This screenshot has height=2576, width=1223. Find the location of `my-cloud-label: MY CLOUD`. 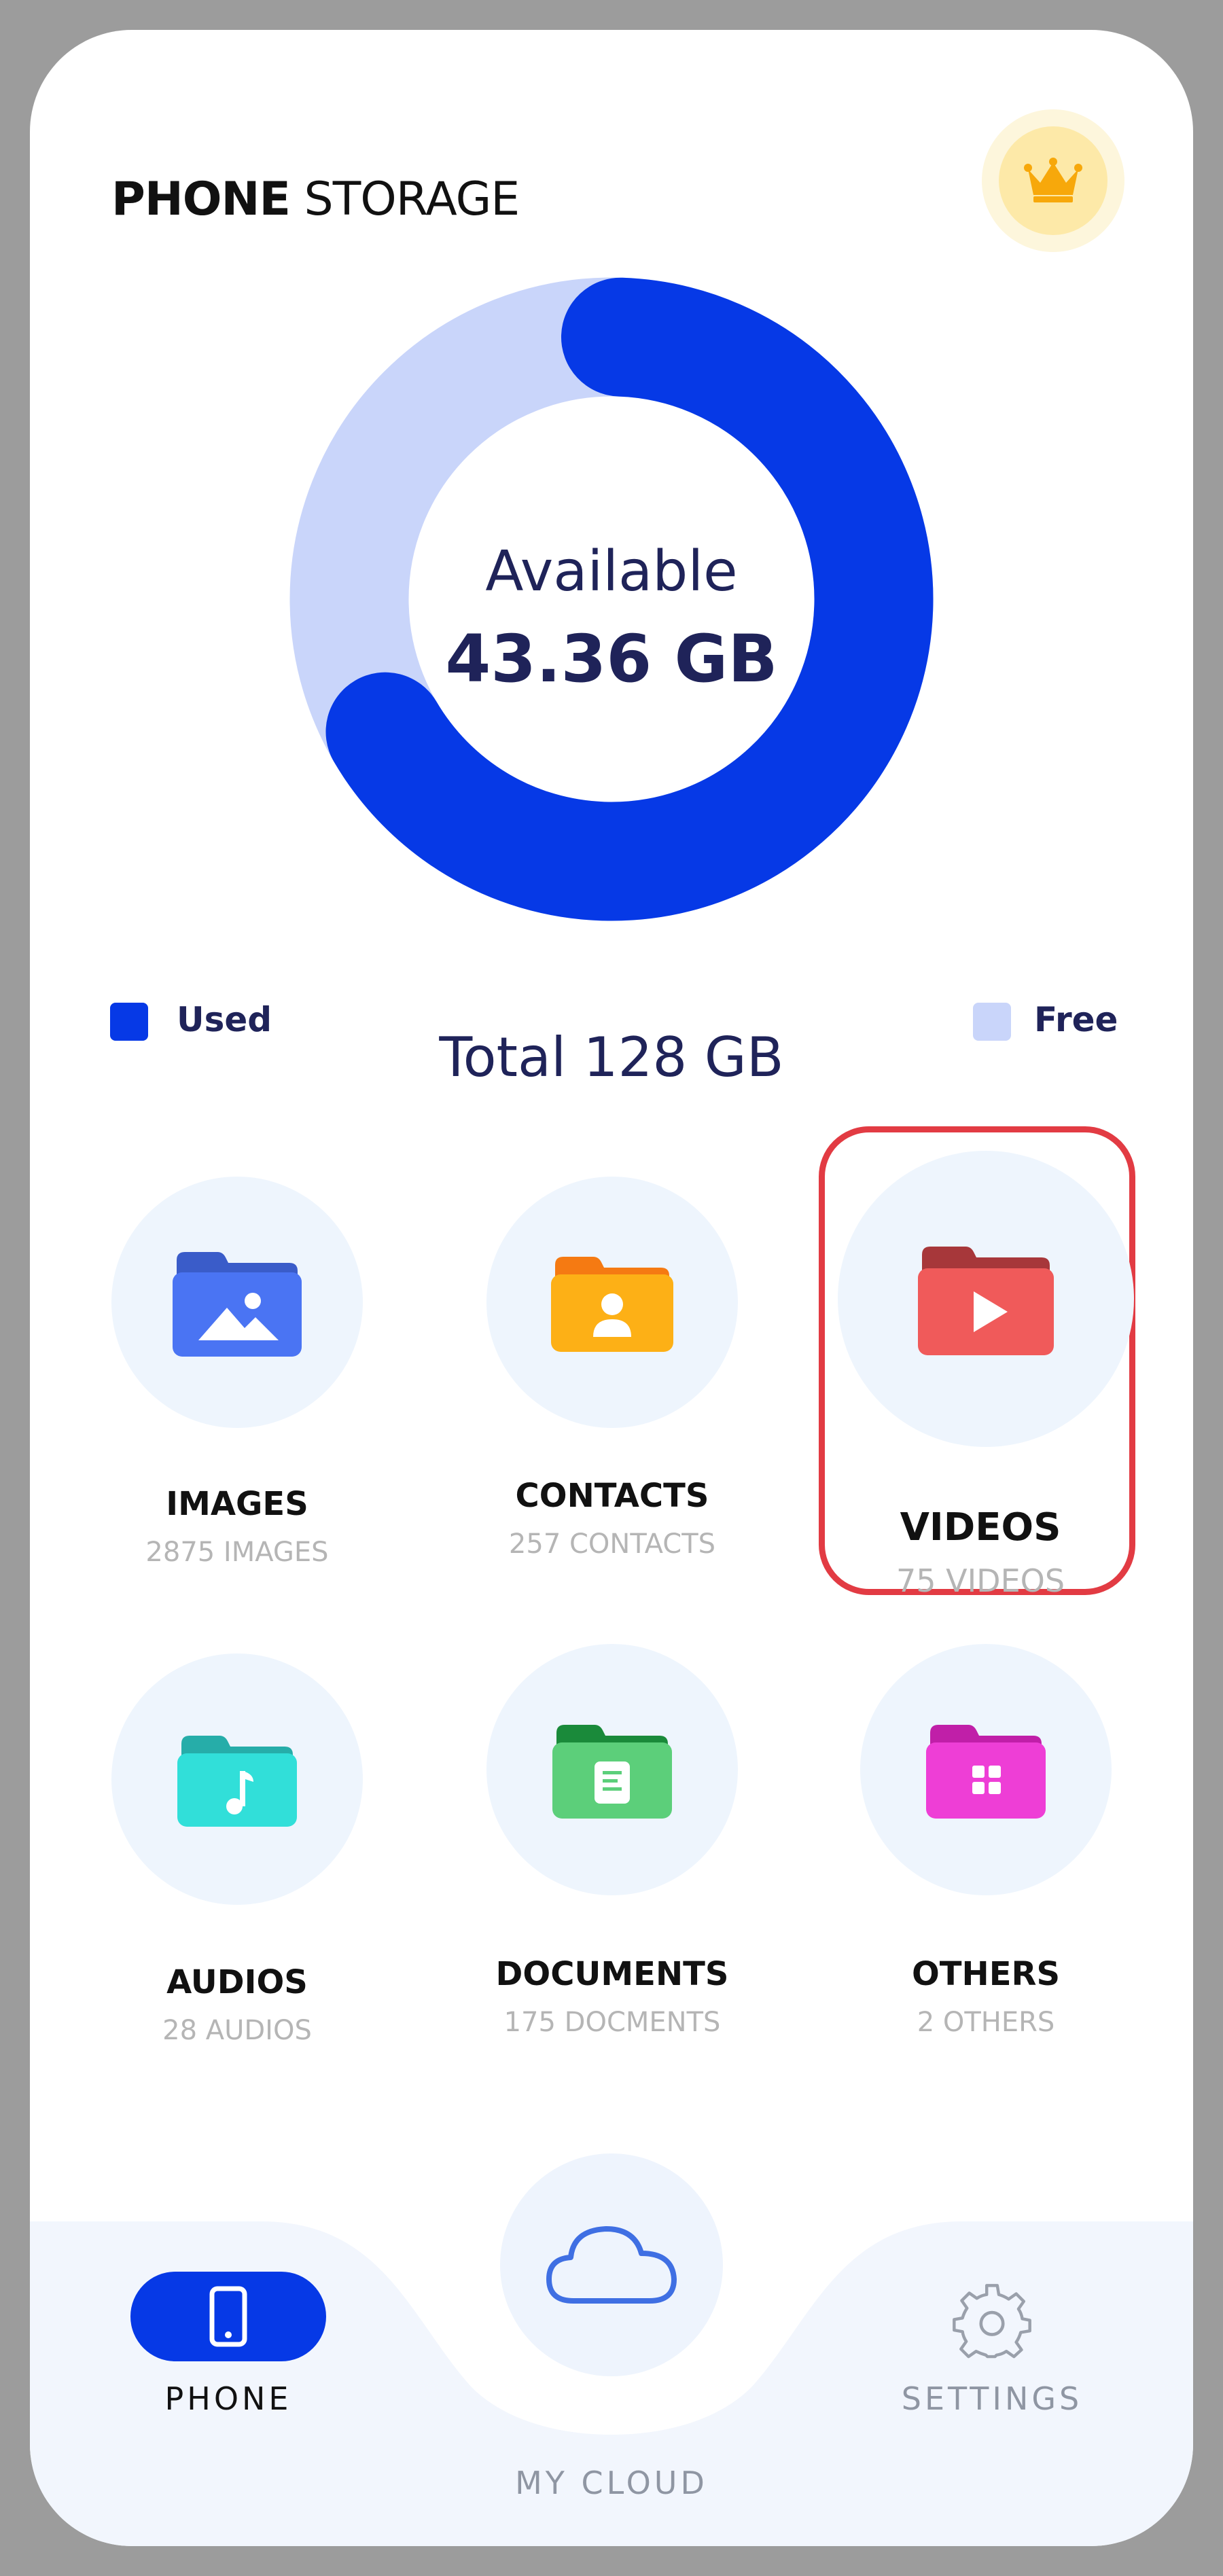

my-cloud-label: MY CLOUD is located at coordinates (611, 2483).